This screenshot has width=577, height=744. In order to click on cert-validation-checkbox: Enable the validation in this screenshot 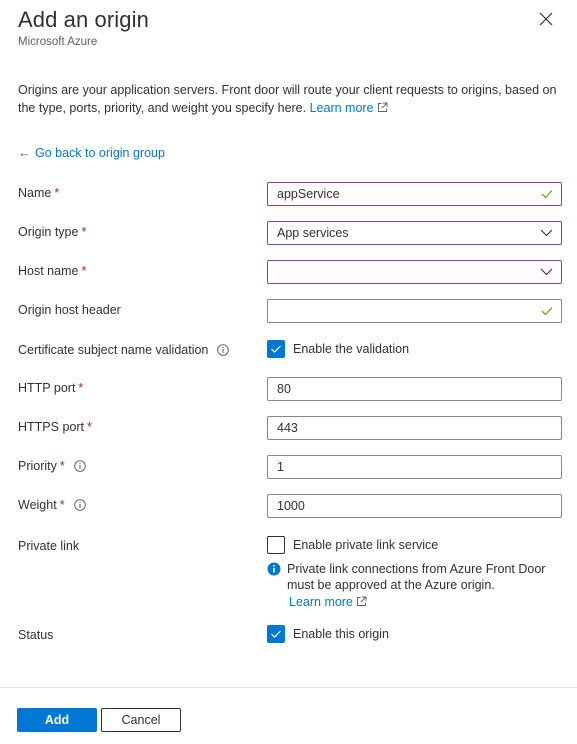, I will do `click(338, 349)`.